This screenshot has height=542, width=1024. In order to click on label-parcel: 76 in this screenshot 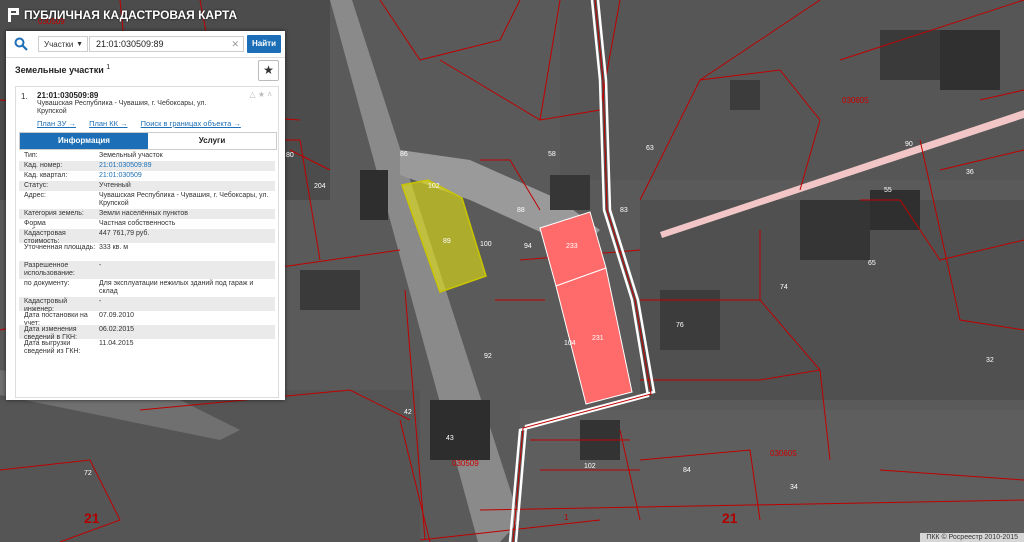, I will do `click(680, 325)`.